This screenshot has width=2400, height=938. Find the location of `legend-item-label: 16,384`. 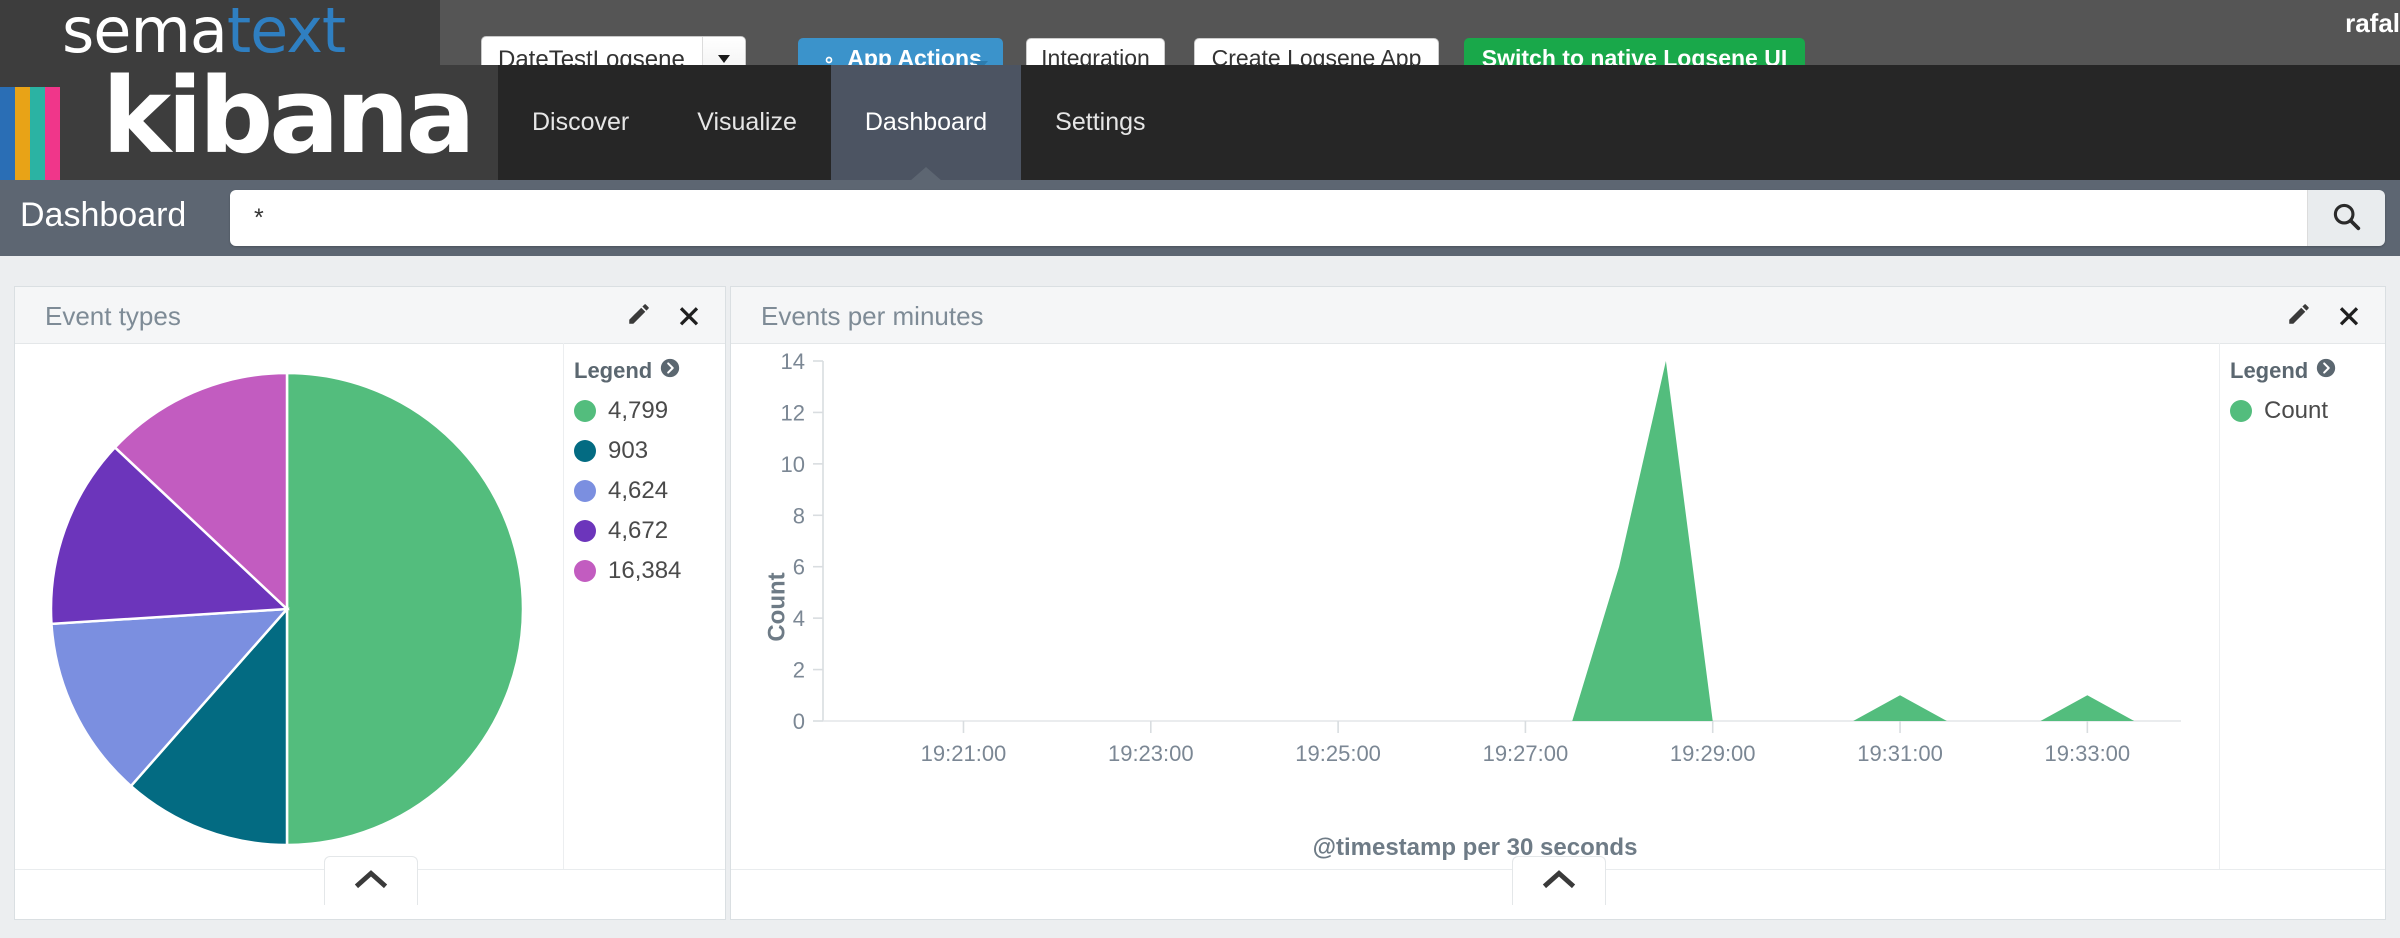

legend-item-label: 16,384 is located at coordinates (645, 570).